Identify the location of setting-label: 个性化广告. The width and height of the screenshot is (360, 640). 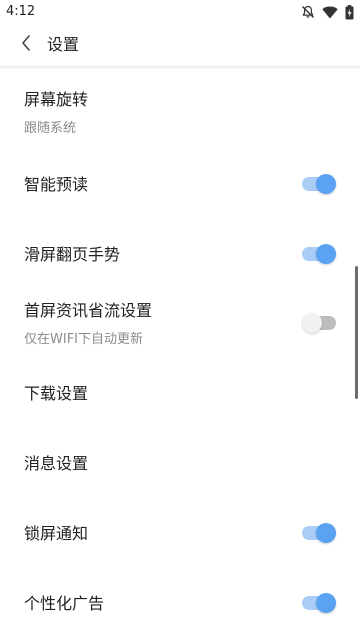
(64, 603).